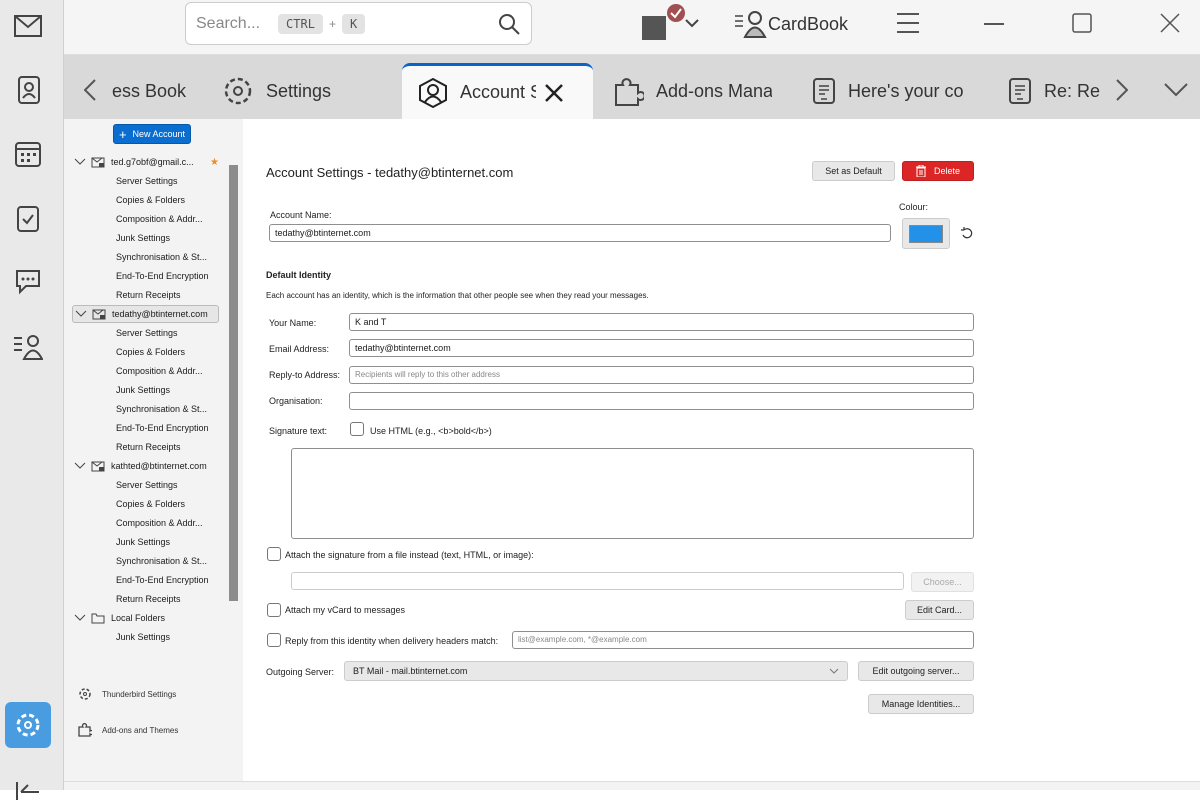 The width and height of the screenshot is (1200, 810). I want to click on cardbook-button: CardBook, so click(791, 24).